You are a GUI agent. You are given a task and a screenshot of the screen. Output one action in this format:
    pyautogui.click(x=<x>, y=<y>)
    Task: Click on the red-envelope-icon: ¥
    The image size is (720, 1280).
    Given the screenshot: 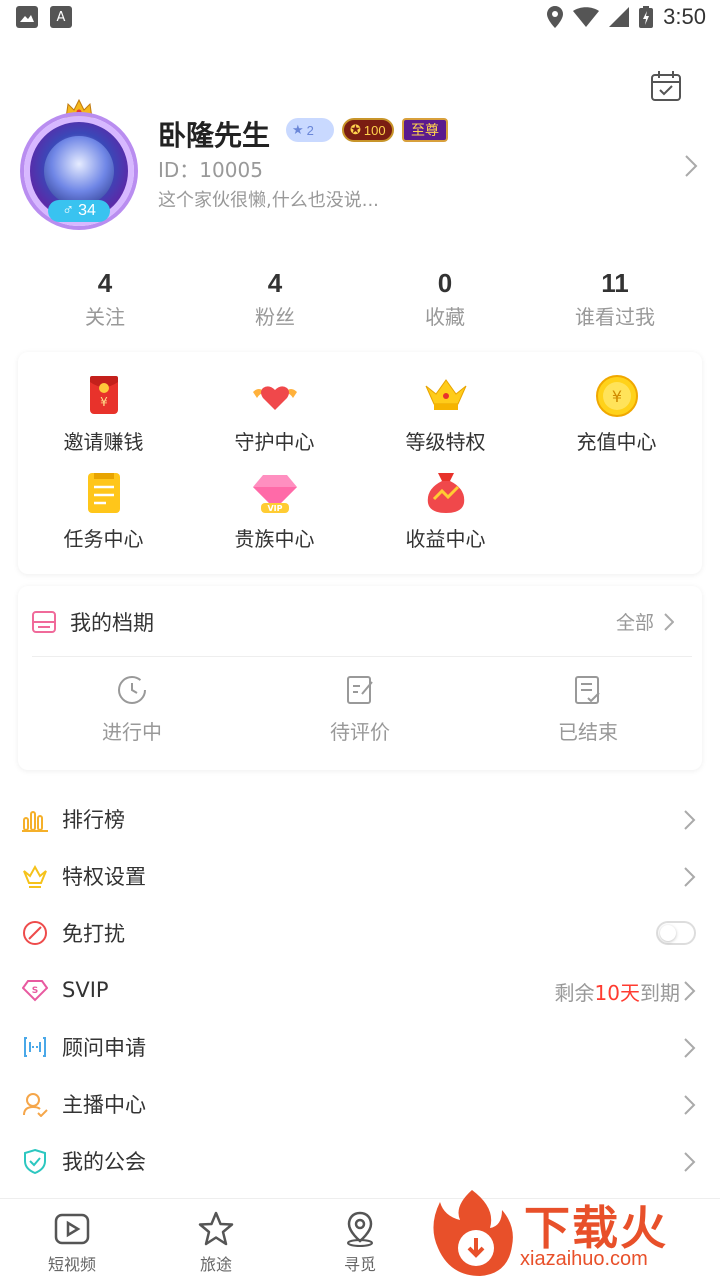 What is the action you would take?
    pyautogui.click(x=103, y=395)
    